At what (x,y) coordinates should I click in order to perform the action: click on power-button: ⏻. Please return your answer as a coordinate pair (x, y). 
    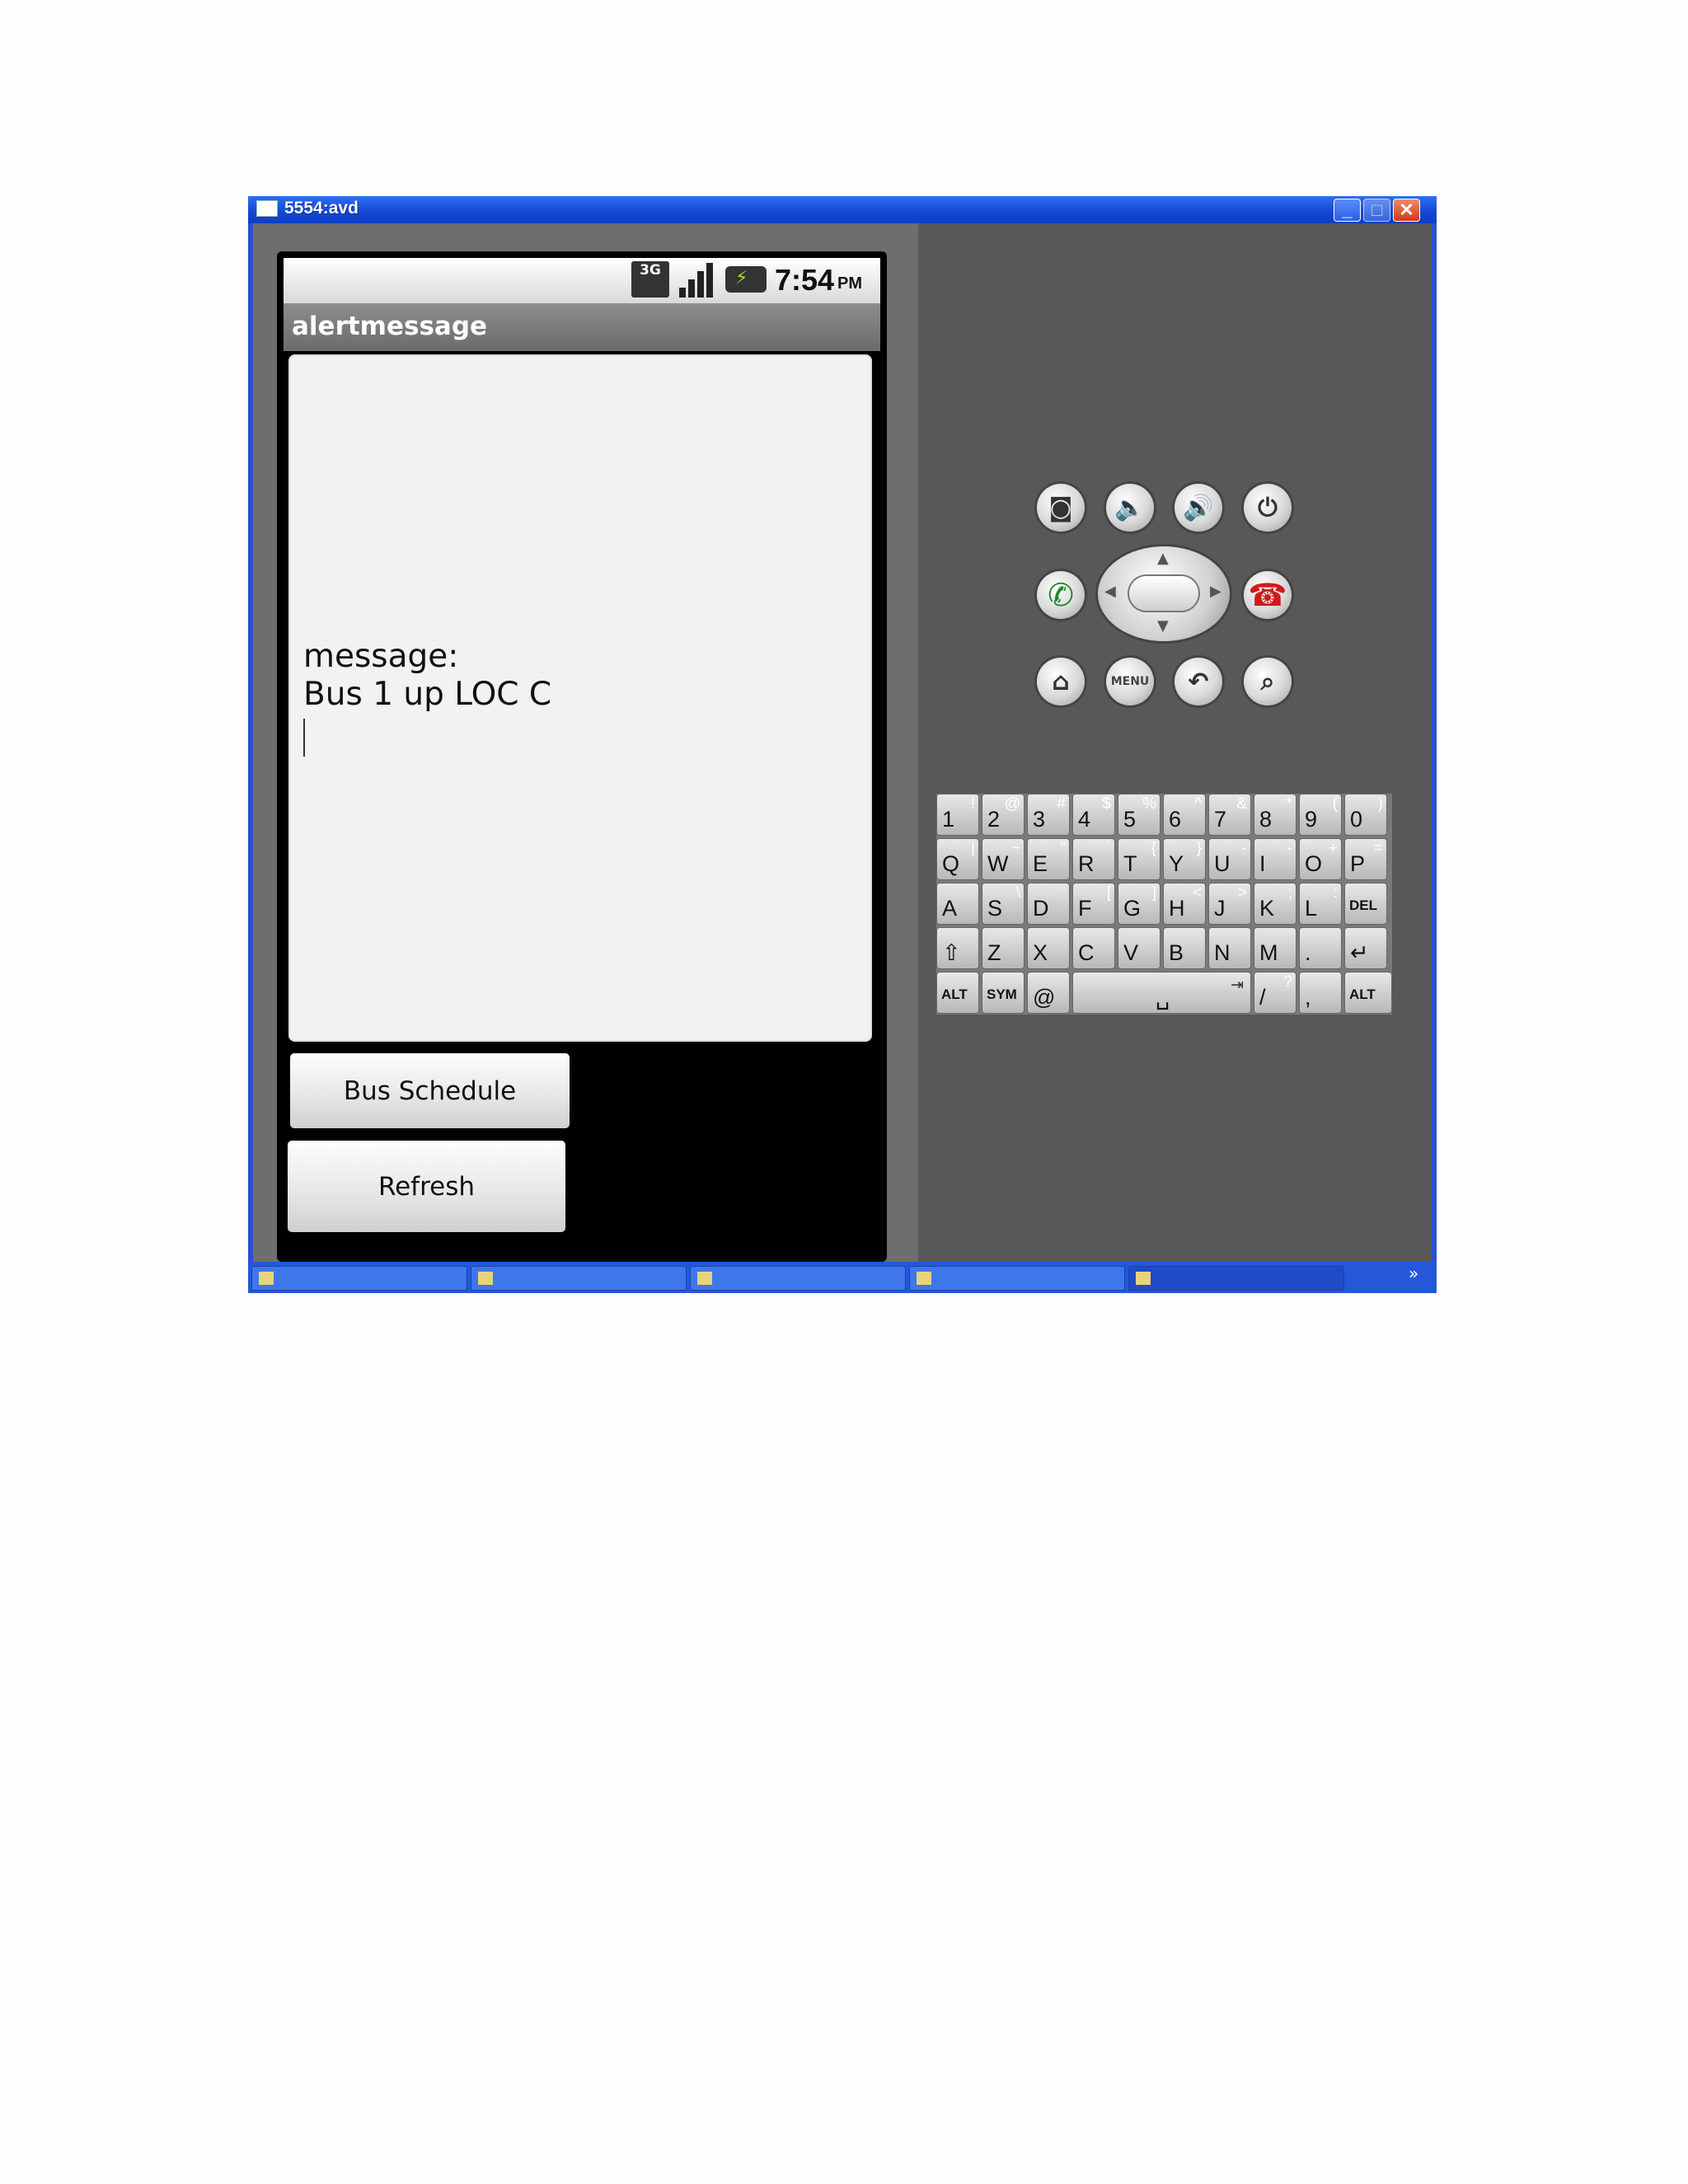
    Looking at the image, I should click on (1268, 508).